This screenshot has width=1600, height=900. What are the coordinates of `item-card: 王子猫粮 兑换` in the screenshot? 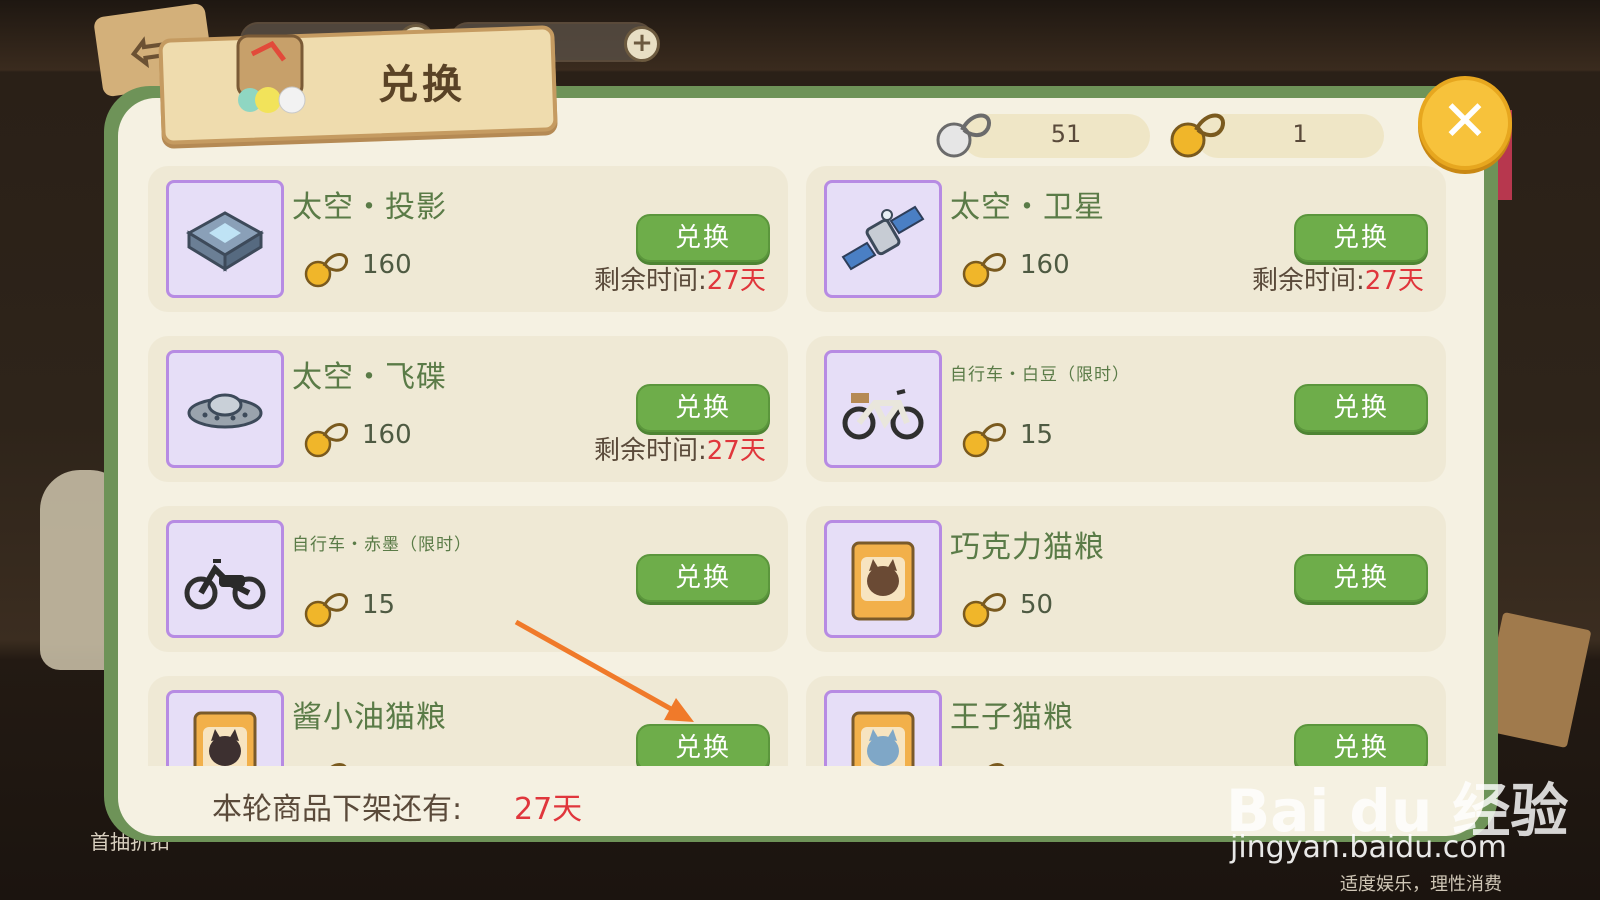 It's located at (1126, 721).